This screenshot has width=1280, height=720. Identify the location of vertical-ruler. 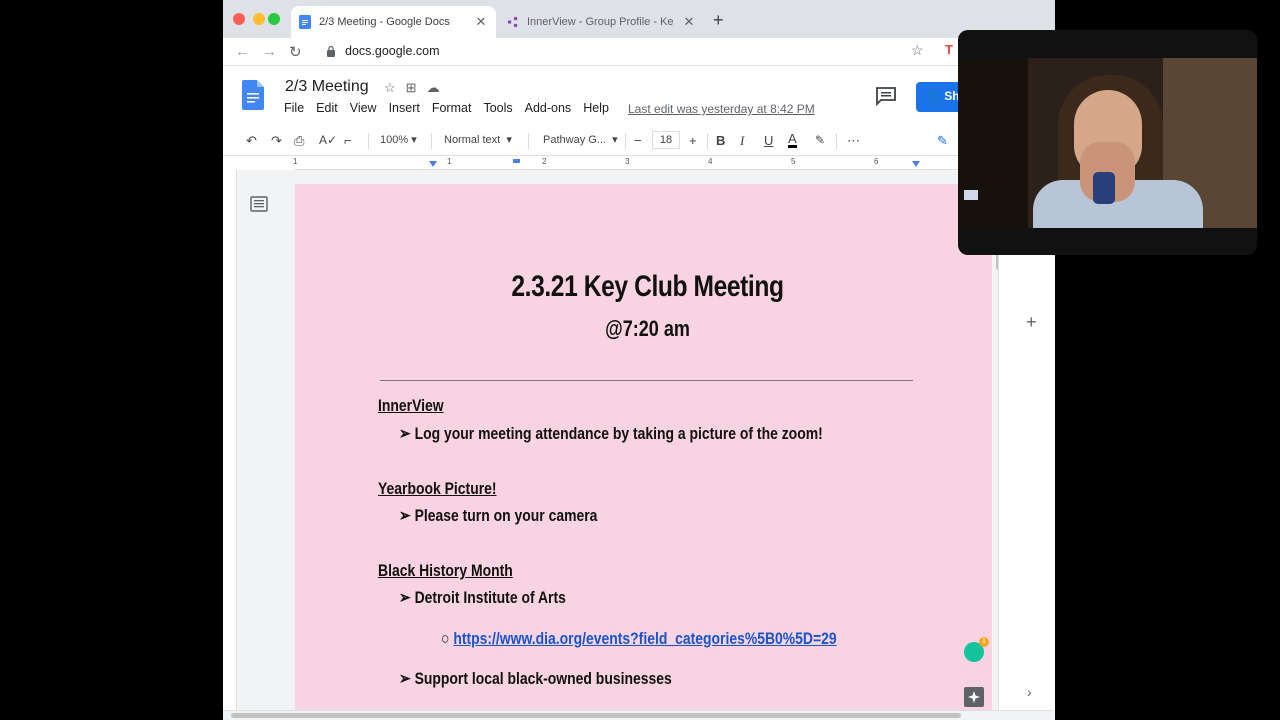
(230, 440).